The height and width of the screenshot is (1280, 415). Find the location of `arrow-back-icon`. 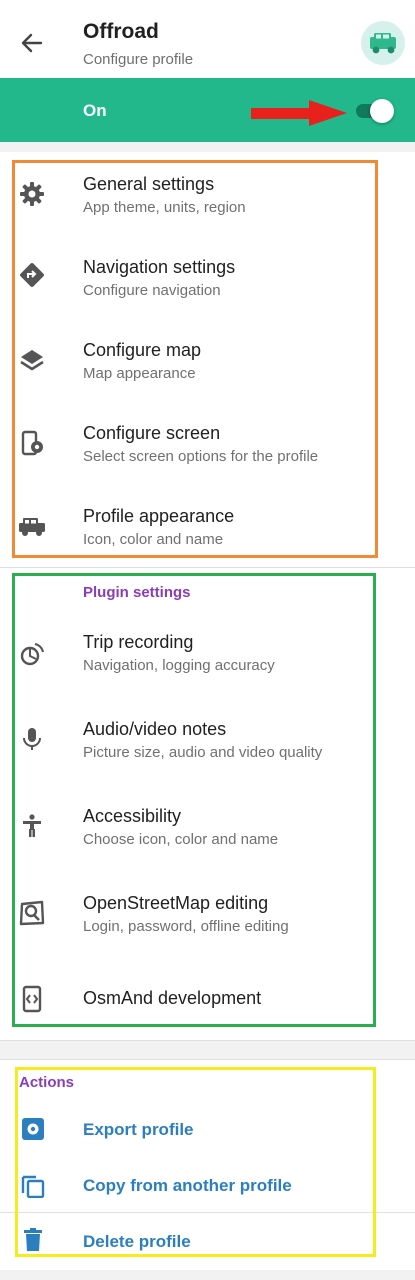

arrow-back-icon is located at coordinates (32, 43).